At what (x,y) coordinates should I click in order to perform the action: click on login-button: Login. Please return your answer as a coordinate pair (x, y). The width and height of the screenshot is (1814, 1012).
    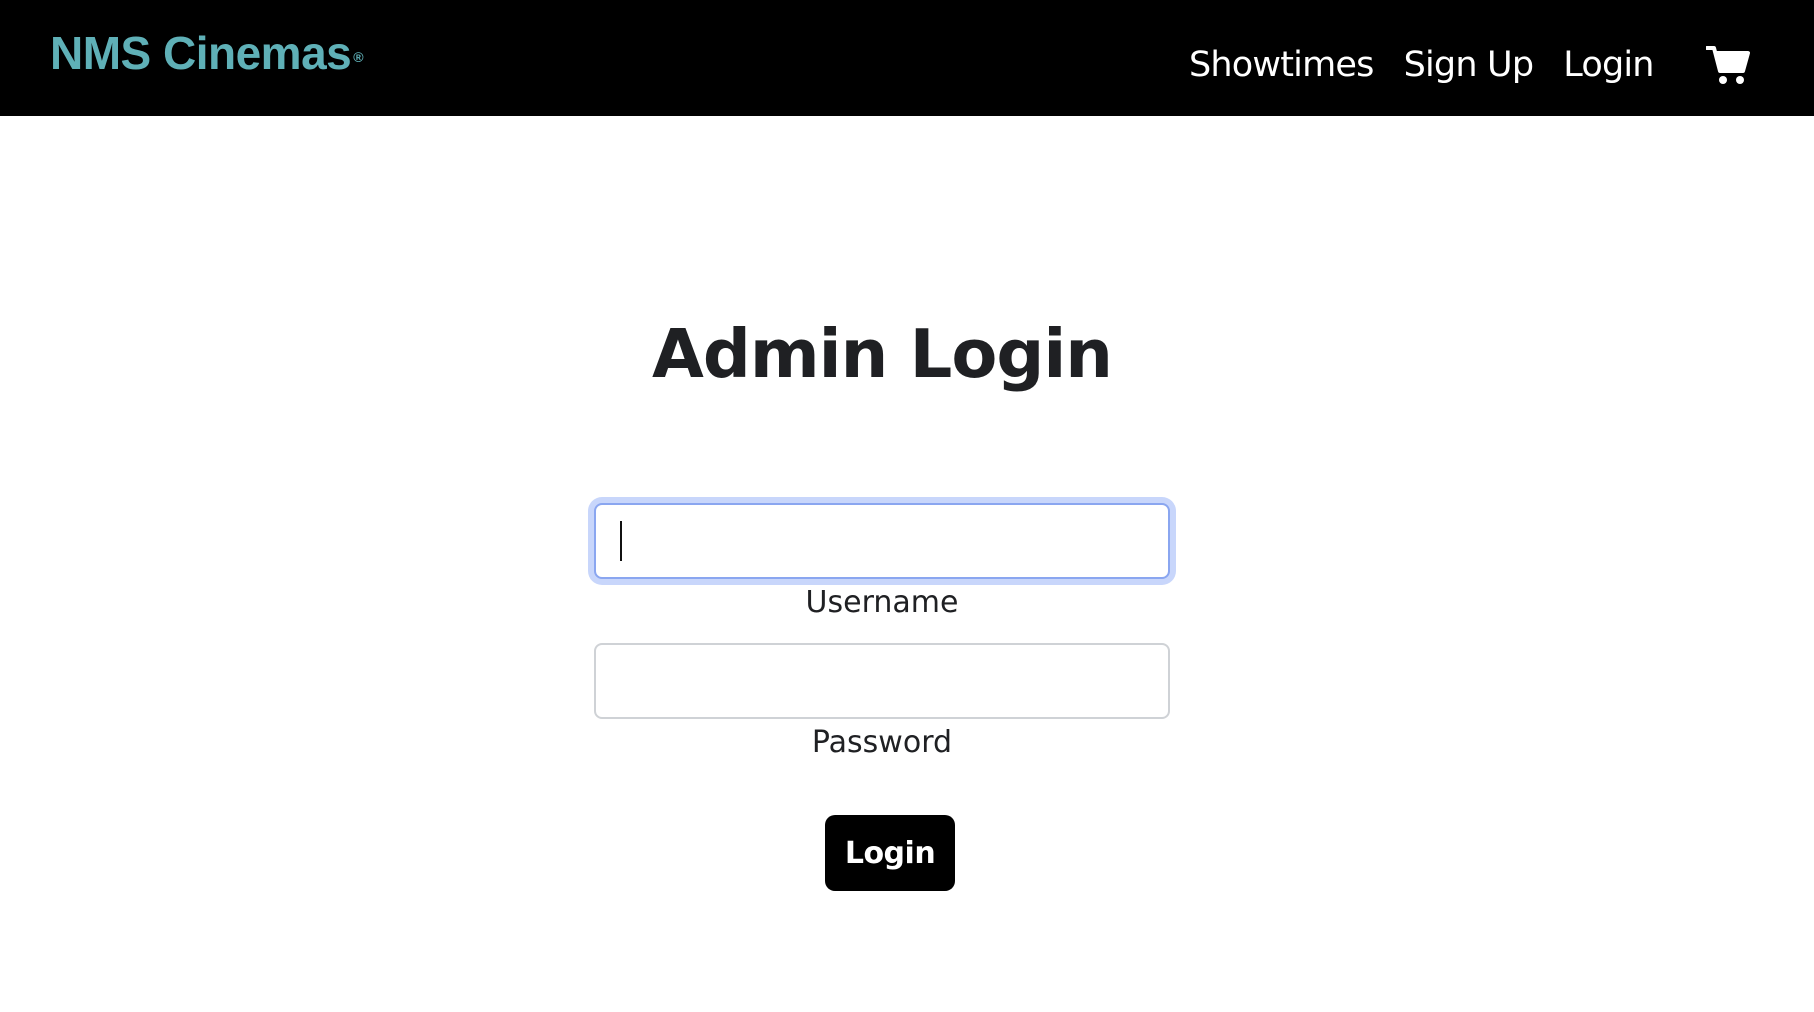
    Looking at the image, I should click on (890, 853).